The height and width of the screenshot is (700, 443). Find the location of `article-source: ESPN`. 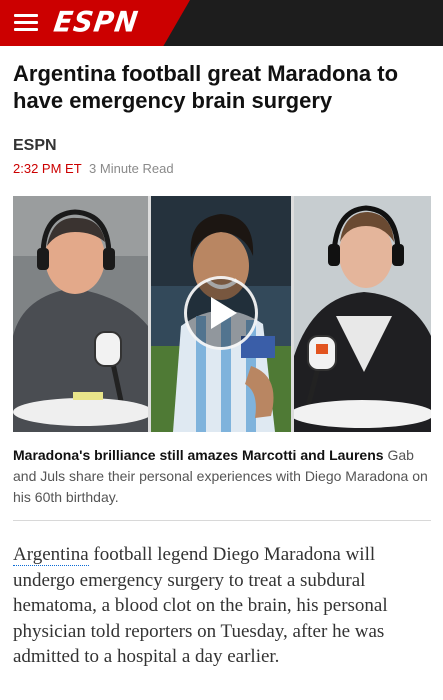

article-source: ESPN is located at coordinates (35, 146).